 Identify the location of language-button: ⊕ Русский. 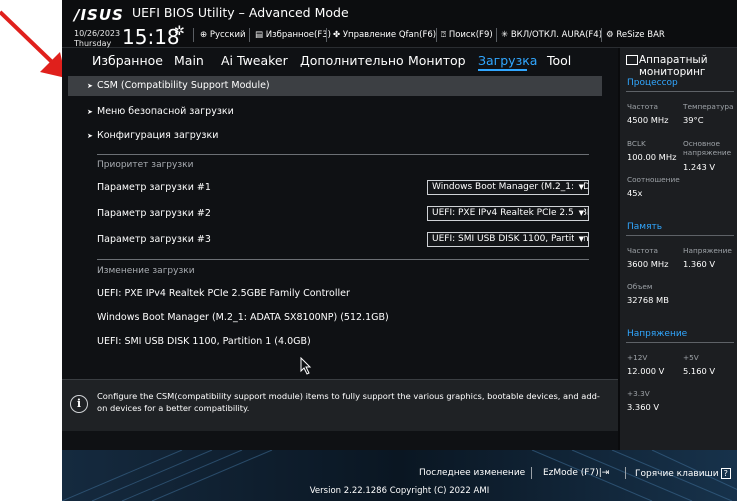
(223, 35).